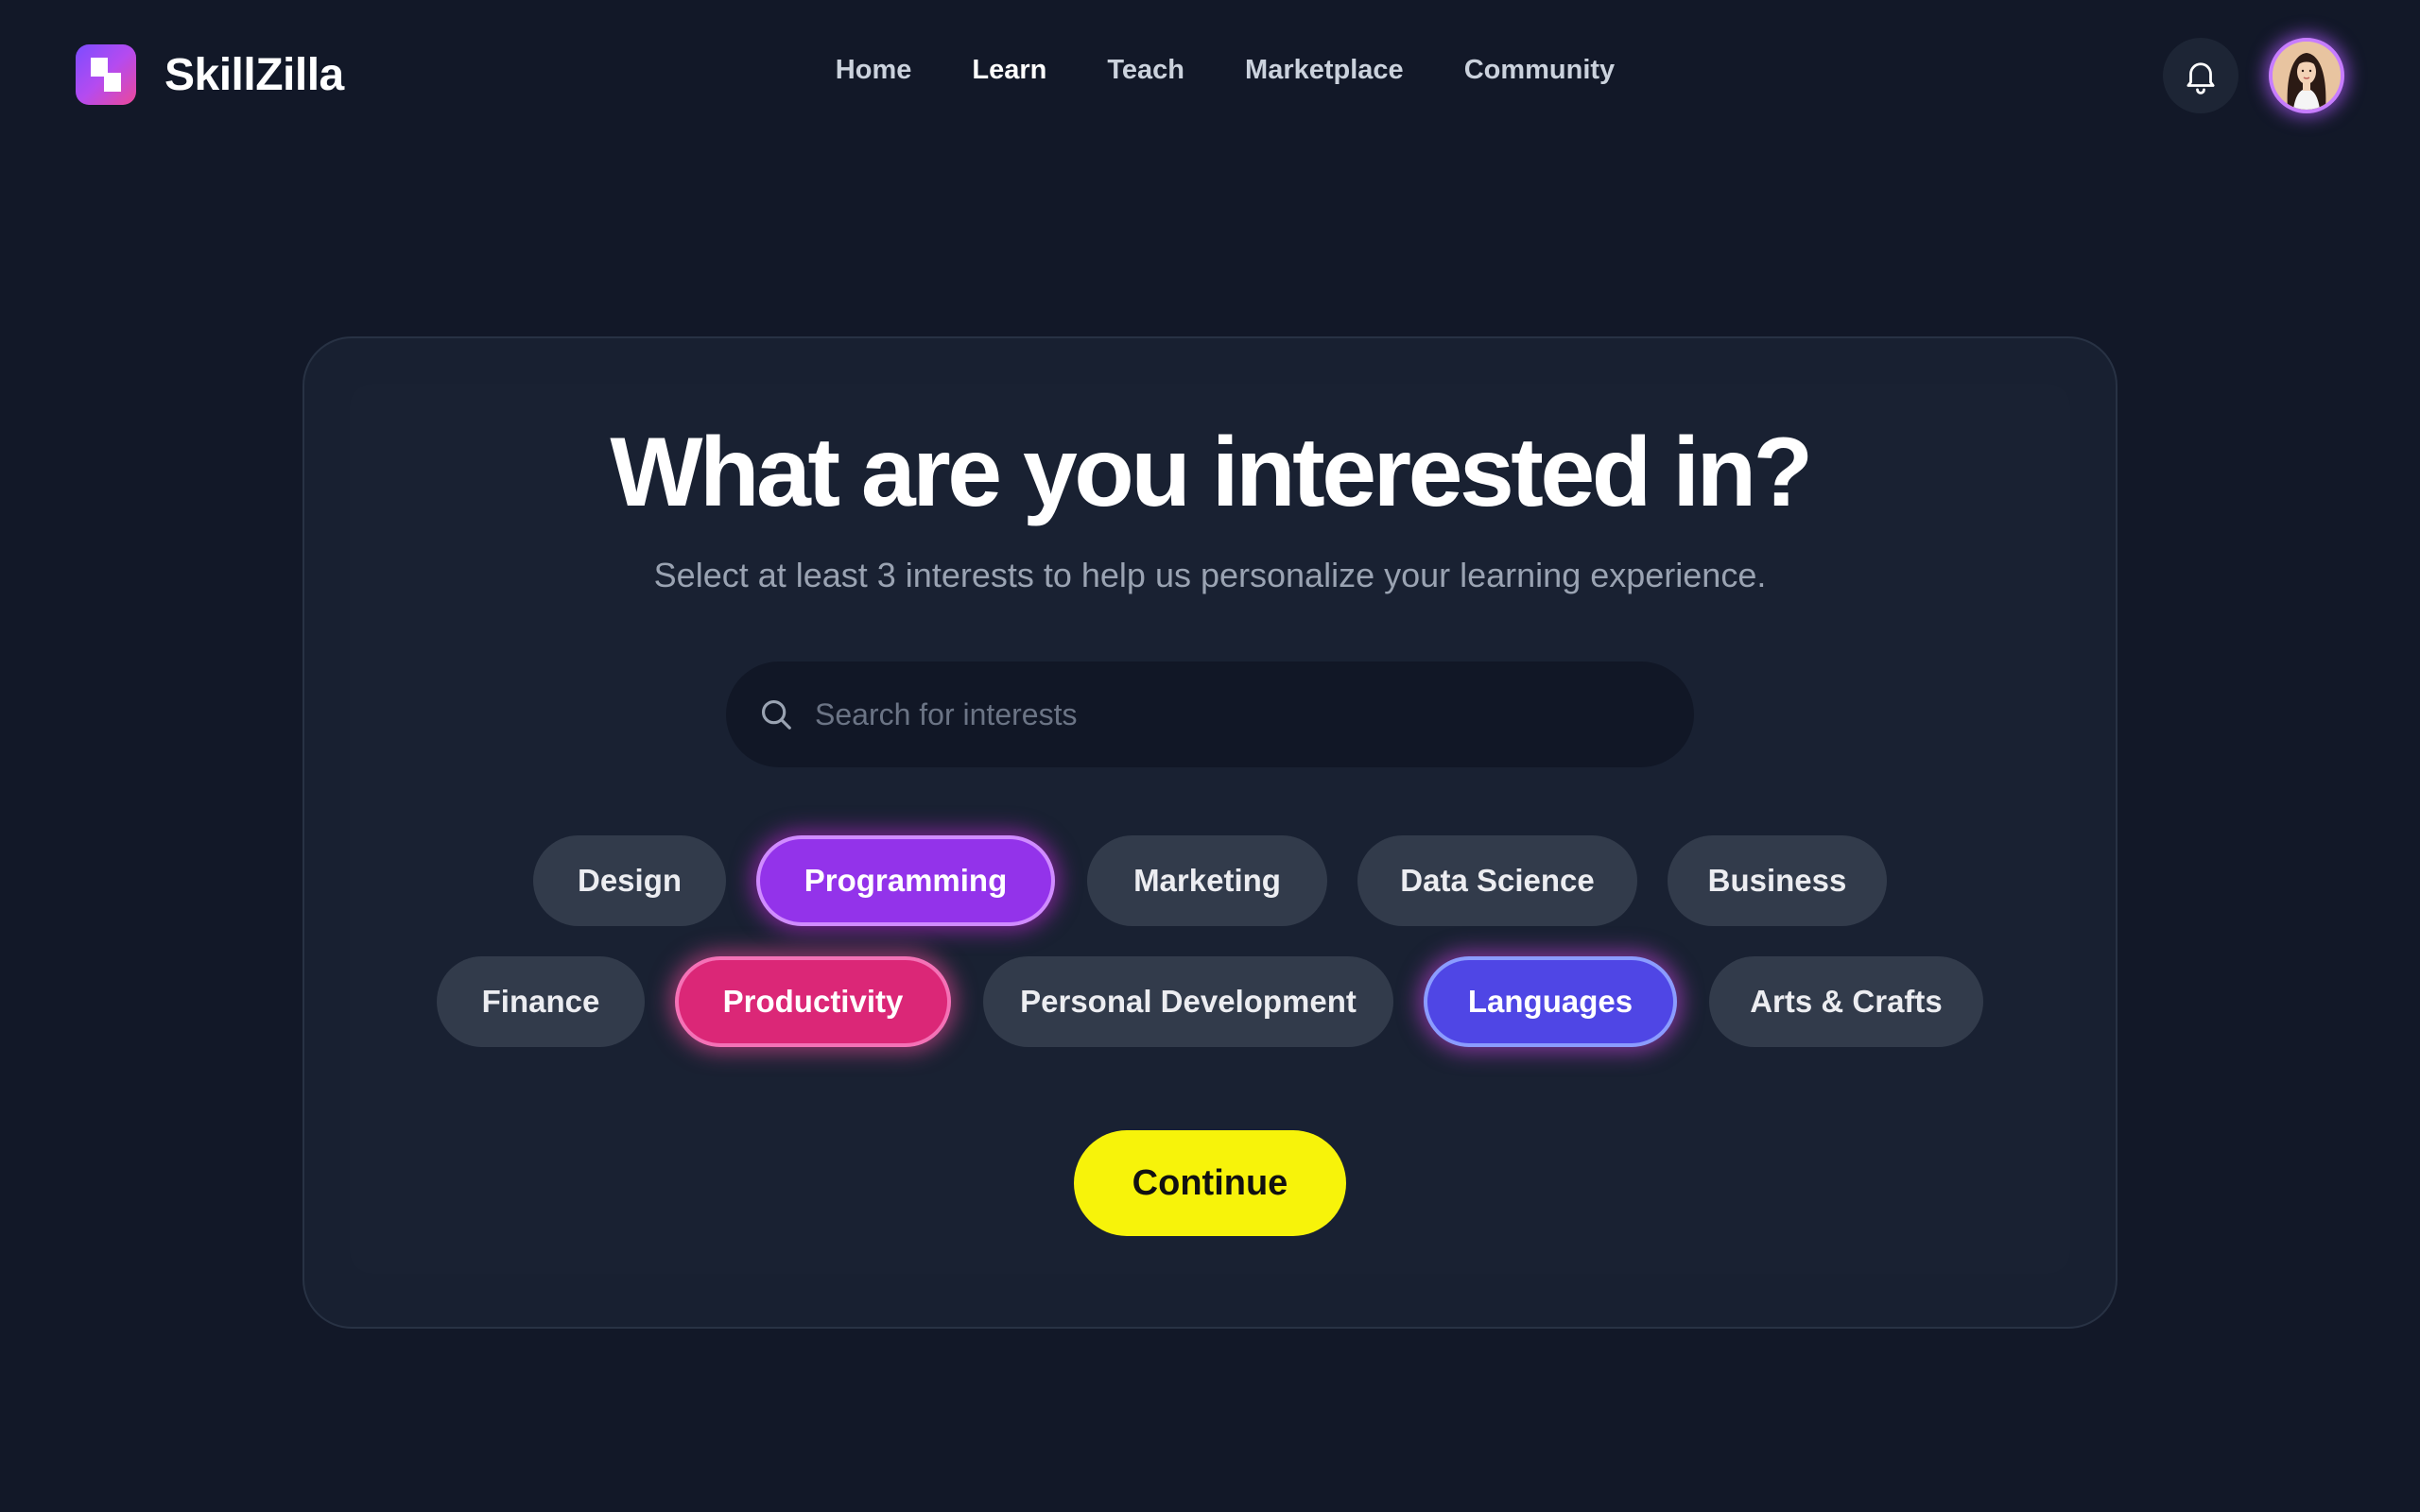 The height and width of the screenshot is (1512, 2420). I want to click on notifications-button, so click(2200, 75).